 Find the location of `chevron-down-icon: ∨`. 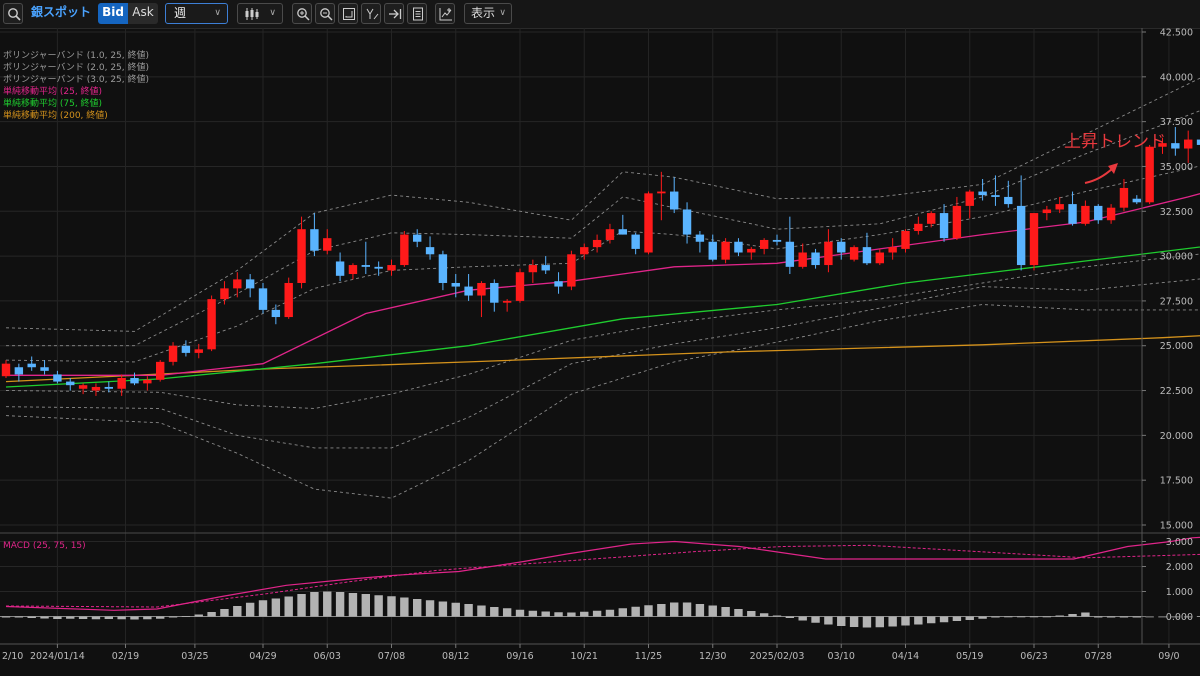

chevron-down-icon: ∨ is located at coordinates (272, 13).